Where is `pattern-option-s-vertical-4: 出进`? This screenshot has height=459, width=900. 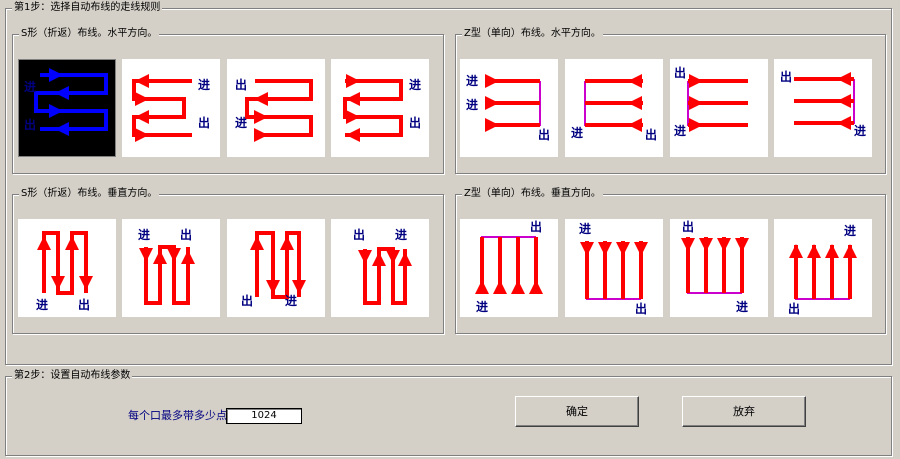 pattern-option-s-vertical-4: 出进 is located at coordinates (380, 268).